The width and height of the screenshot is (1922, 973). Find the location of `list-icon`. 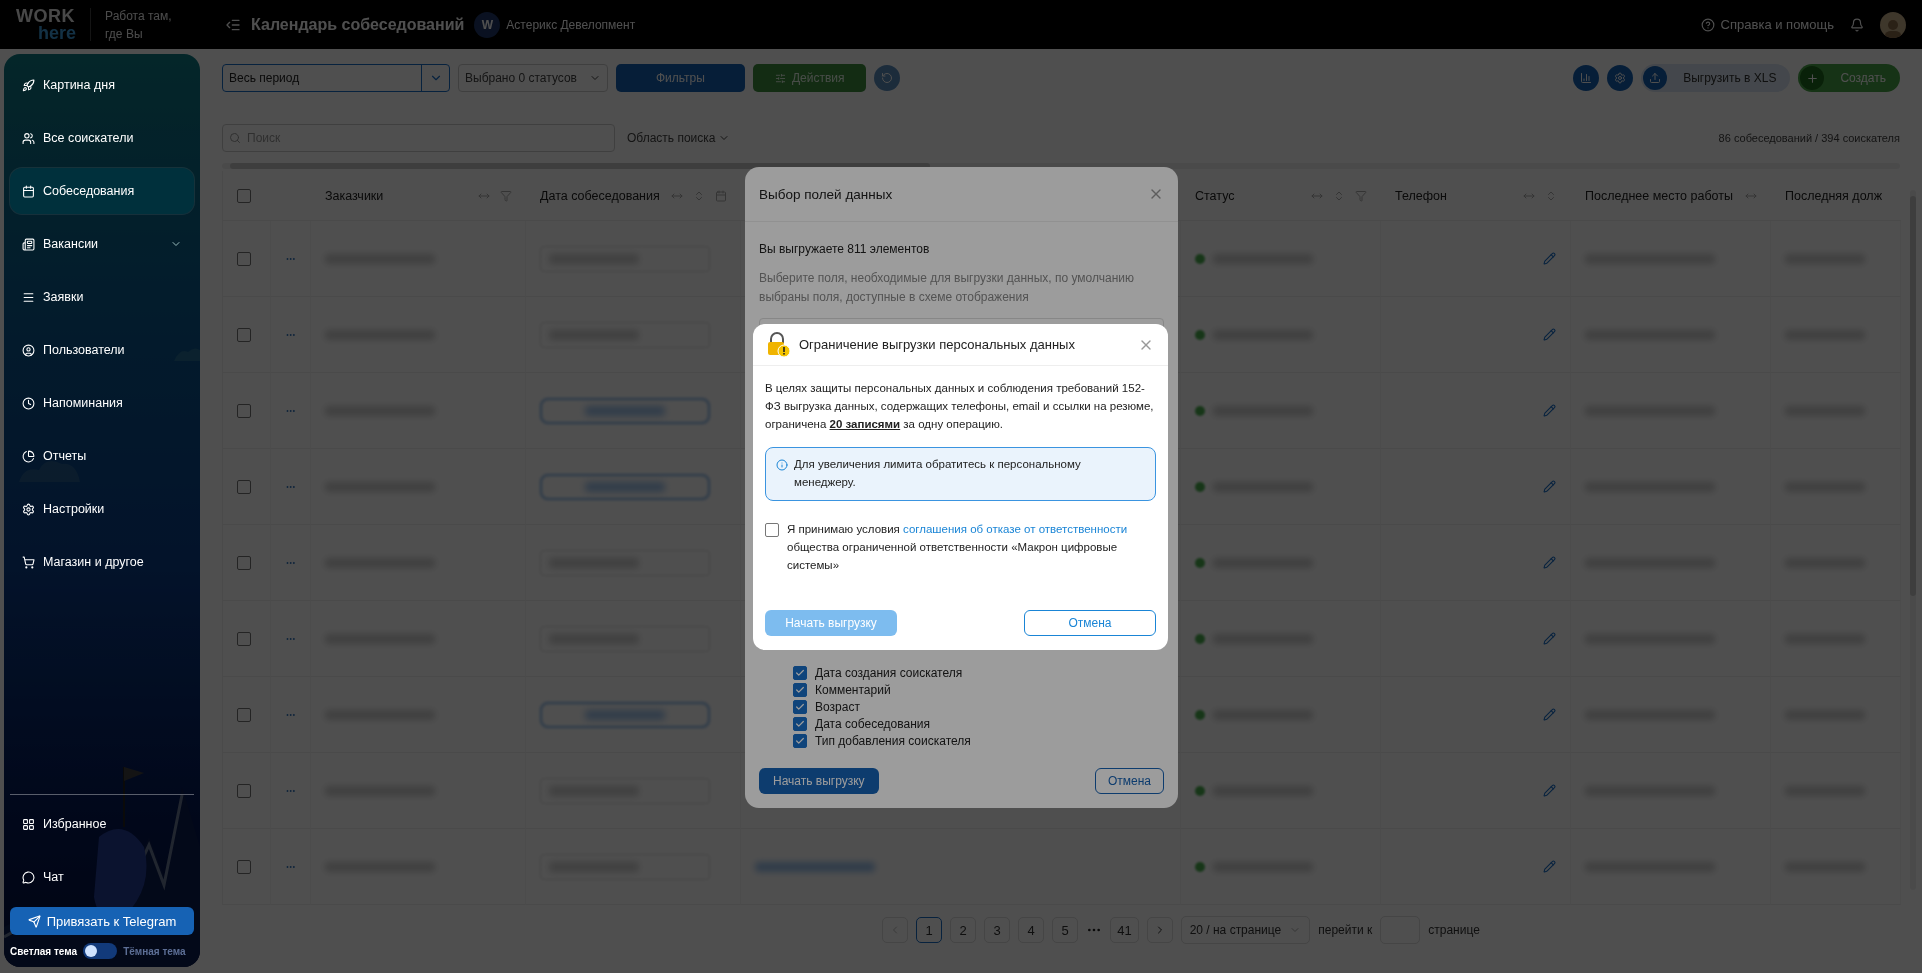

list-icon is located at coordinates (28, 297).